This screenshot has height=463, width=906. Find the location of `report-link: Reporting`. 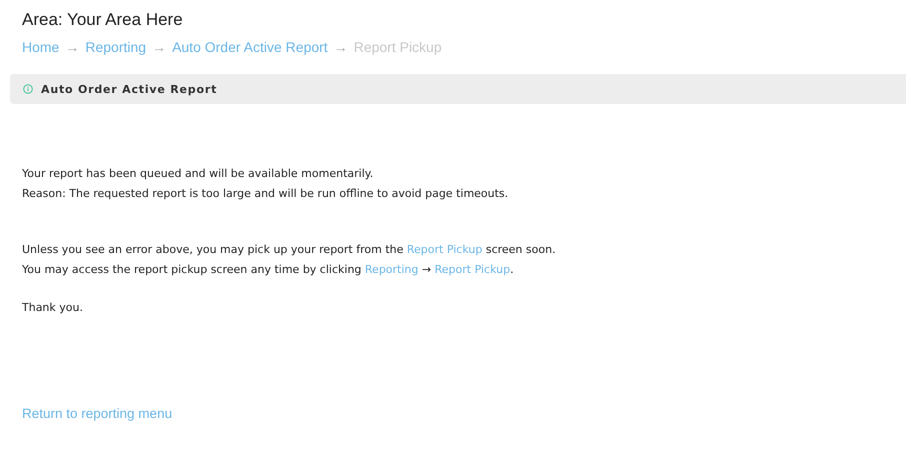

report-link: Reporting is located at coordinates (391, 269).